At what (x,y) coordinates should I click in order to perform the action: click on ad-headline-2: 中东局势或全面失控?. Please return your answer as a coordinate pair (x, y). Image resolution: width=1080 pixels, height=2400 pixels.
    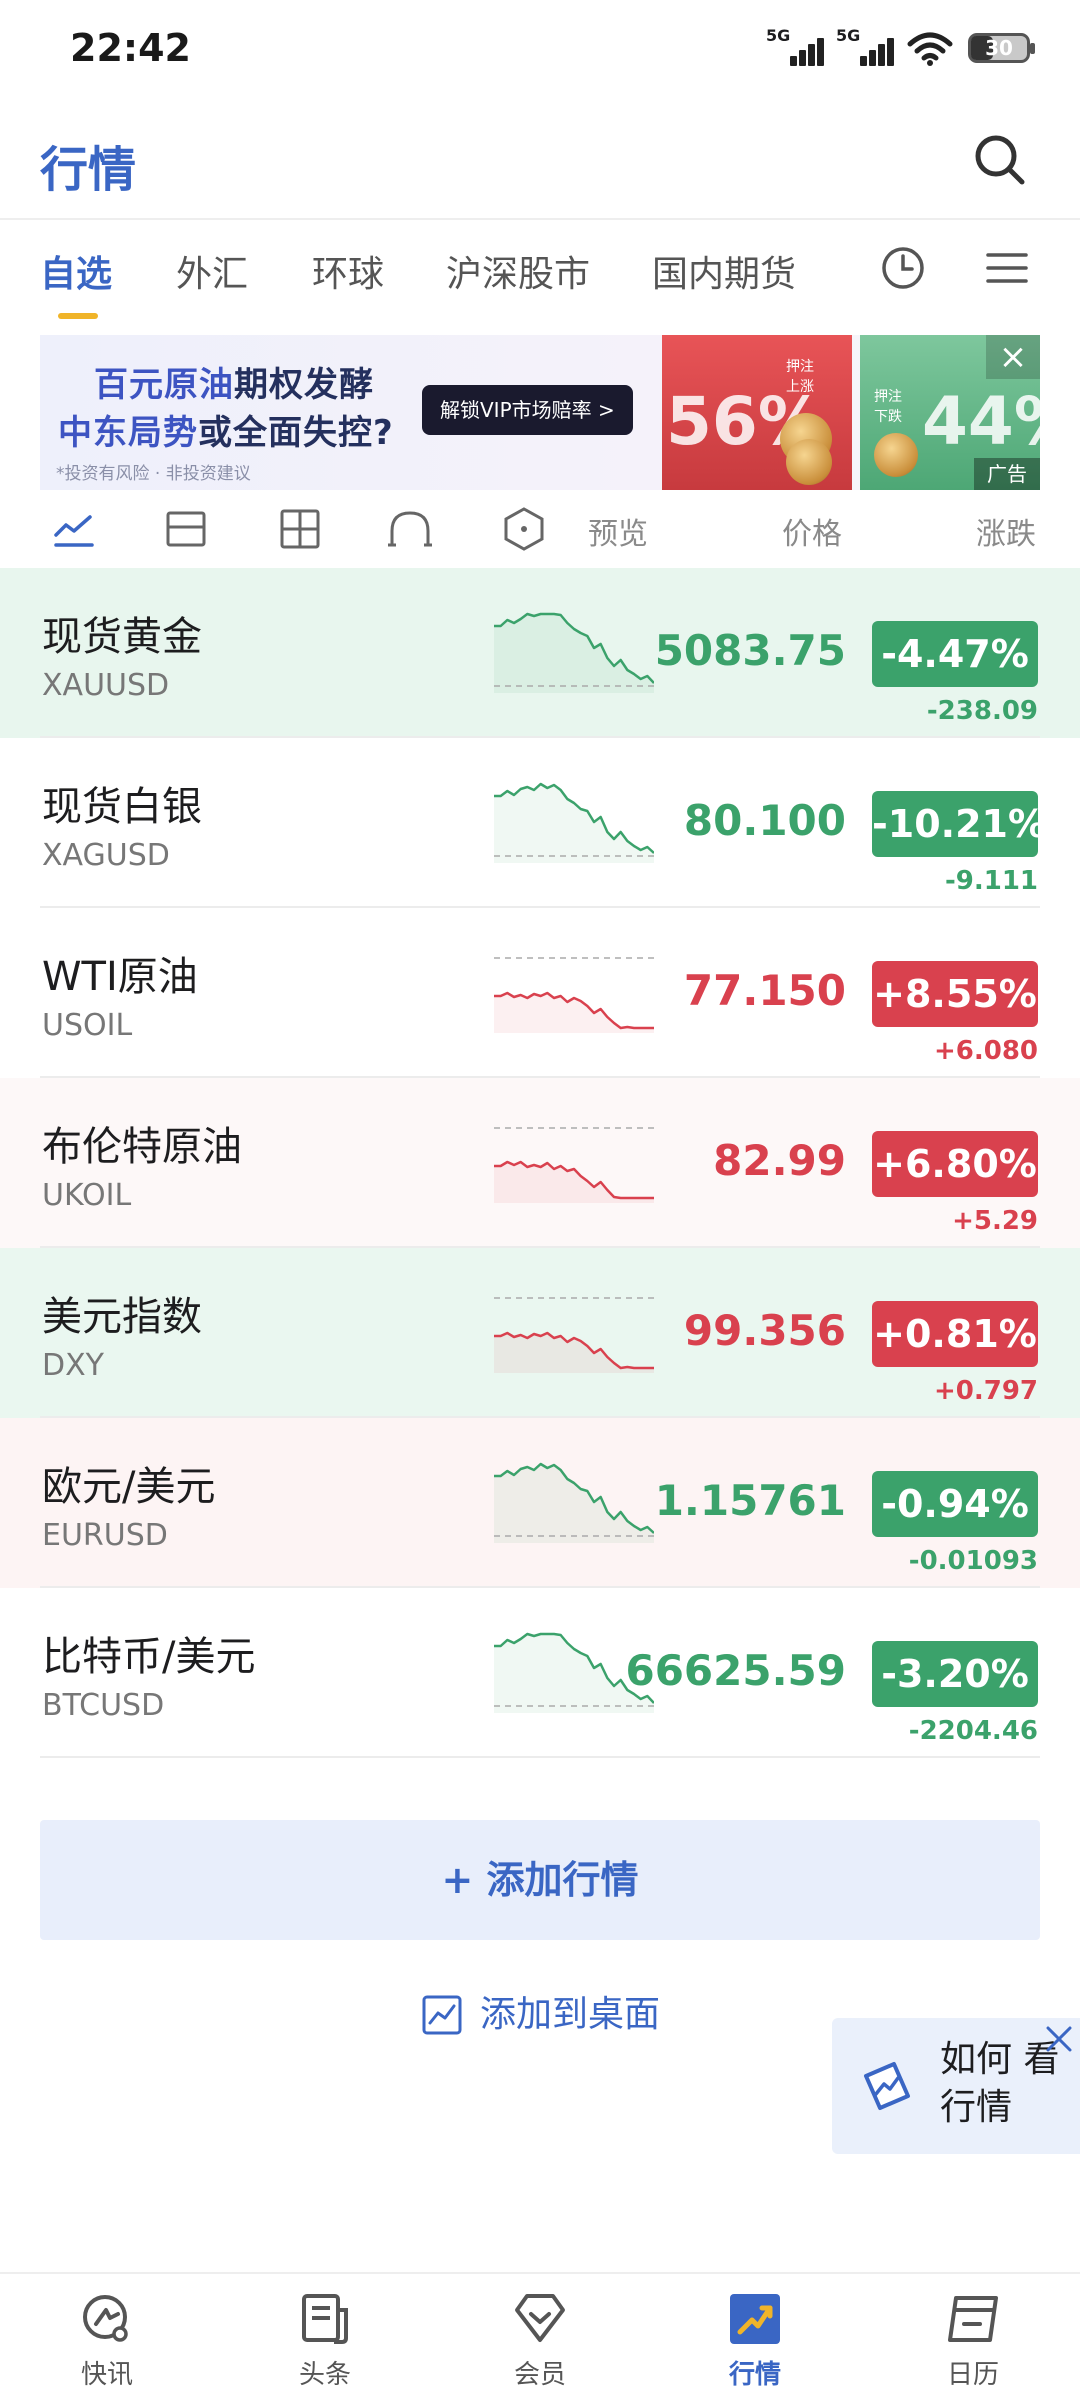
    Looking at the image, I should click on (226, 429).